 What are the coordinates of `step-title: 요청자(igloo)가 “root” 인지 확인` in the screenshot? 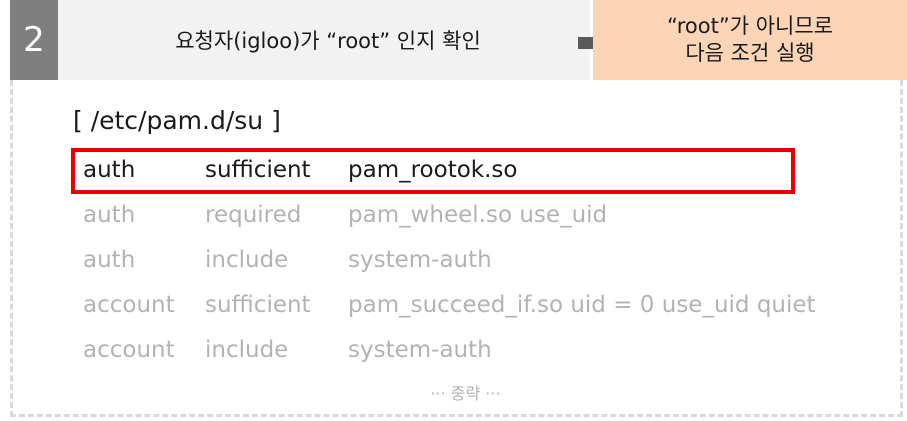 It's located at (328, 41).